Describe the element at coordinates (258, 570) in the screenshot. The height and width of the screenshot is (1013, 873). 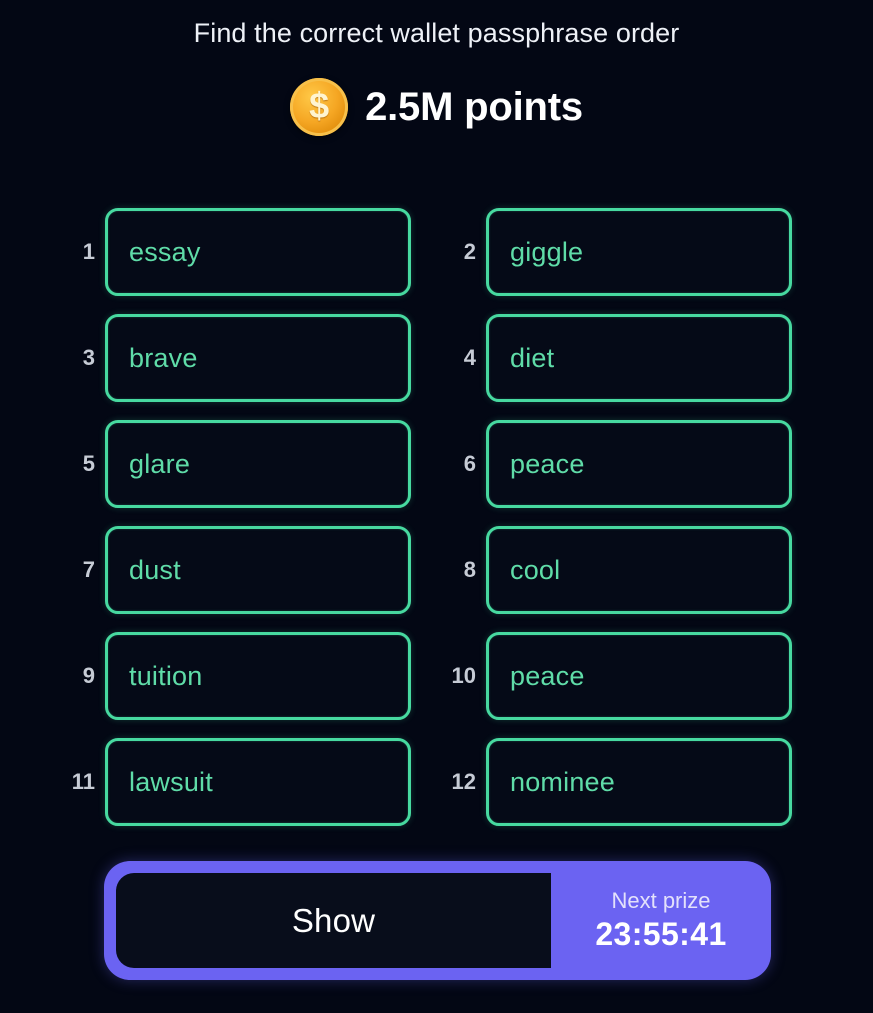
I see `word-box-7: dust` at that location.